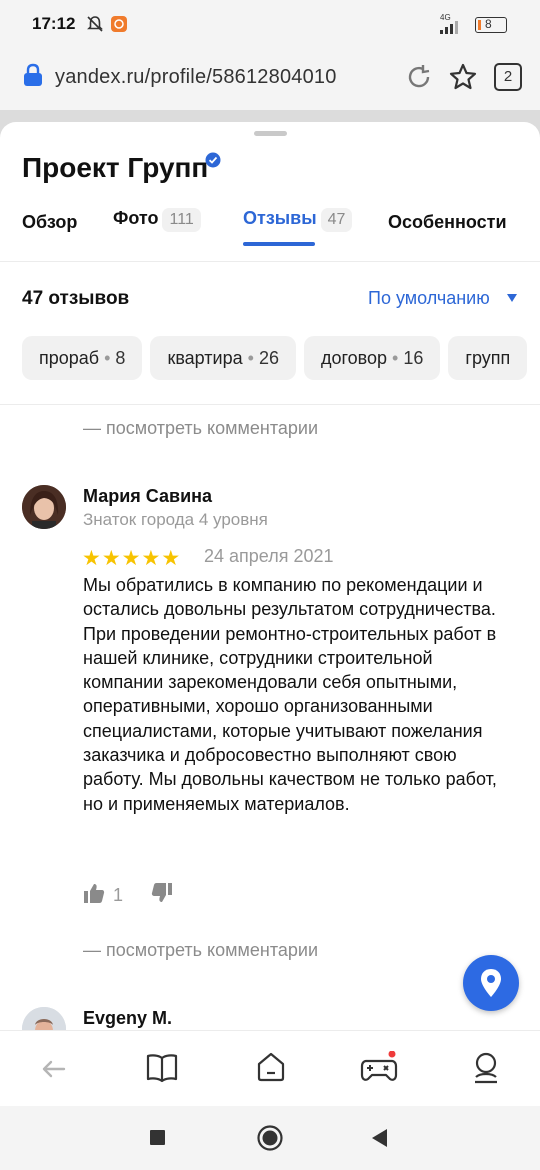  I want to click on thumbs-down-icon, so click(162, 893).